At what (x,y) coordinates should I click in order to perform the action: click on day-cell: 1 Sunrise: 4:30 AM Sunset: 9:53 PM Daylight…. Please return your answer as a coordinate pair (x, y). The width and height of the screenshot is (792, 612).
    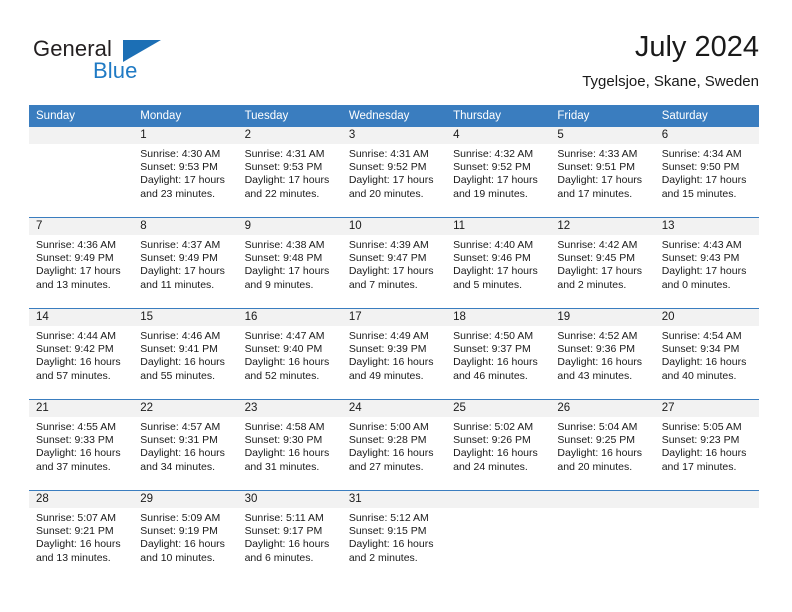
    Looking at the image, I should click on (185, 172).